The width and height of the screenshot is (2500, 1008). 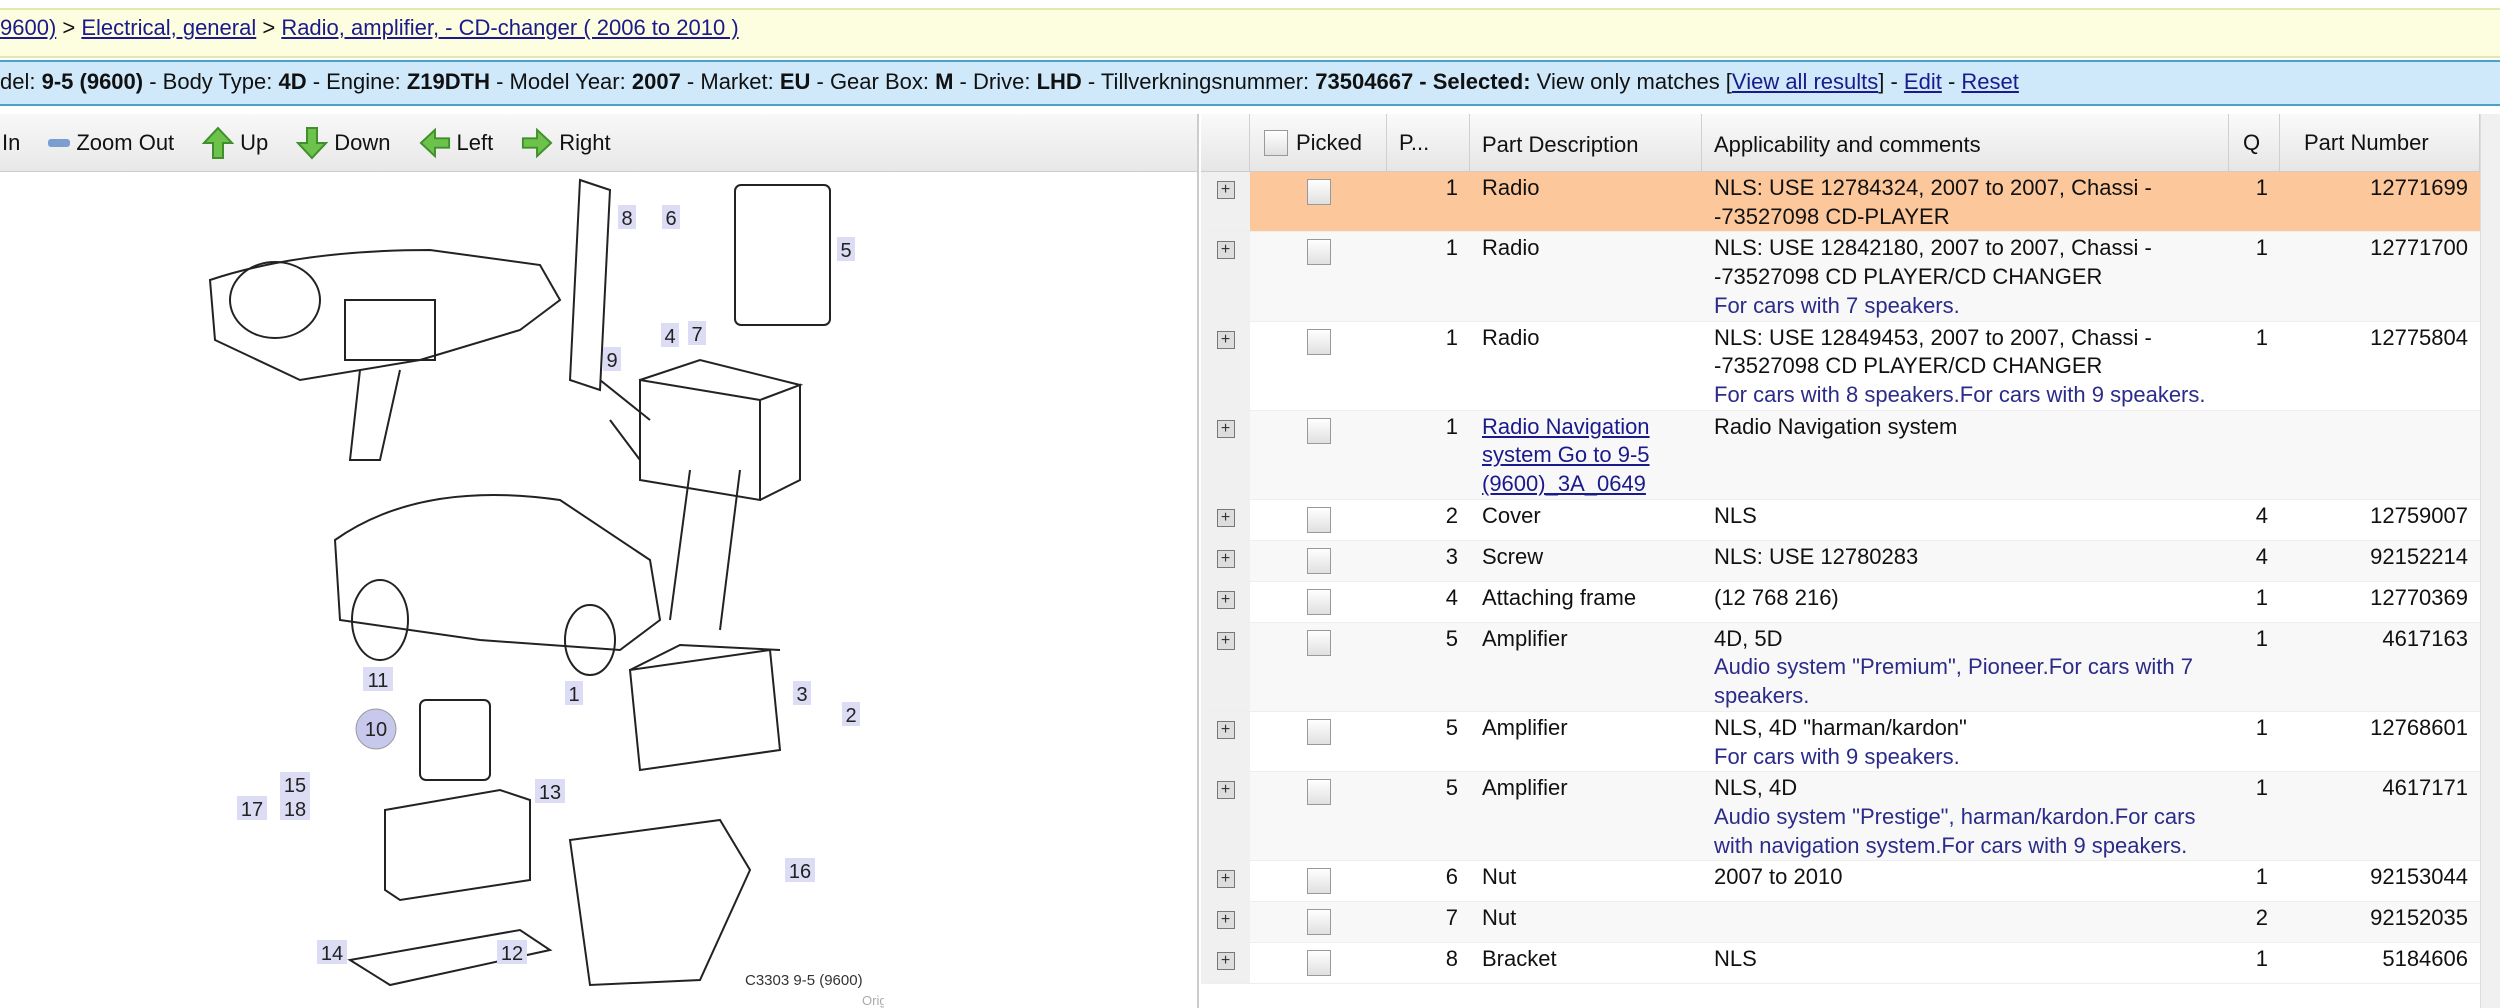 I want to click on callout-1: 1, so click(x=574, y=693).